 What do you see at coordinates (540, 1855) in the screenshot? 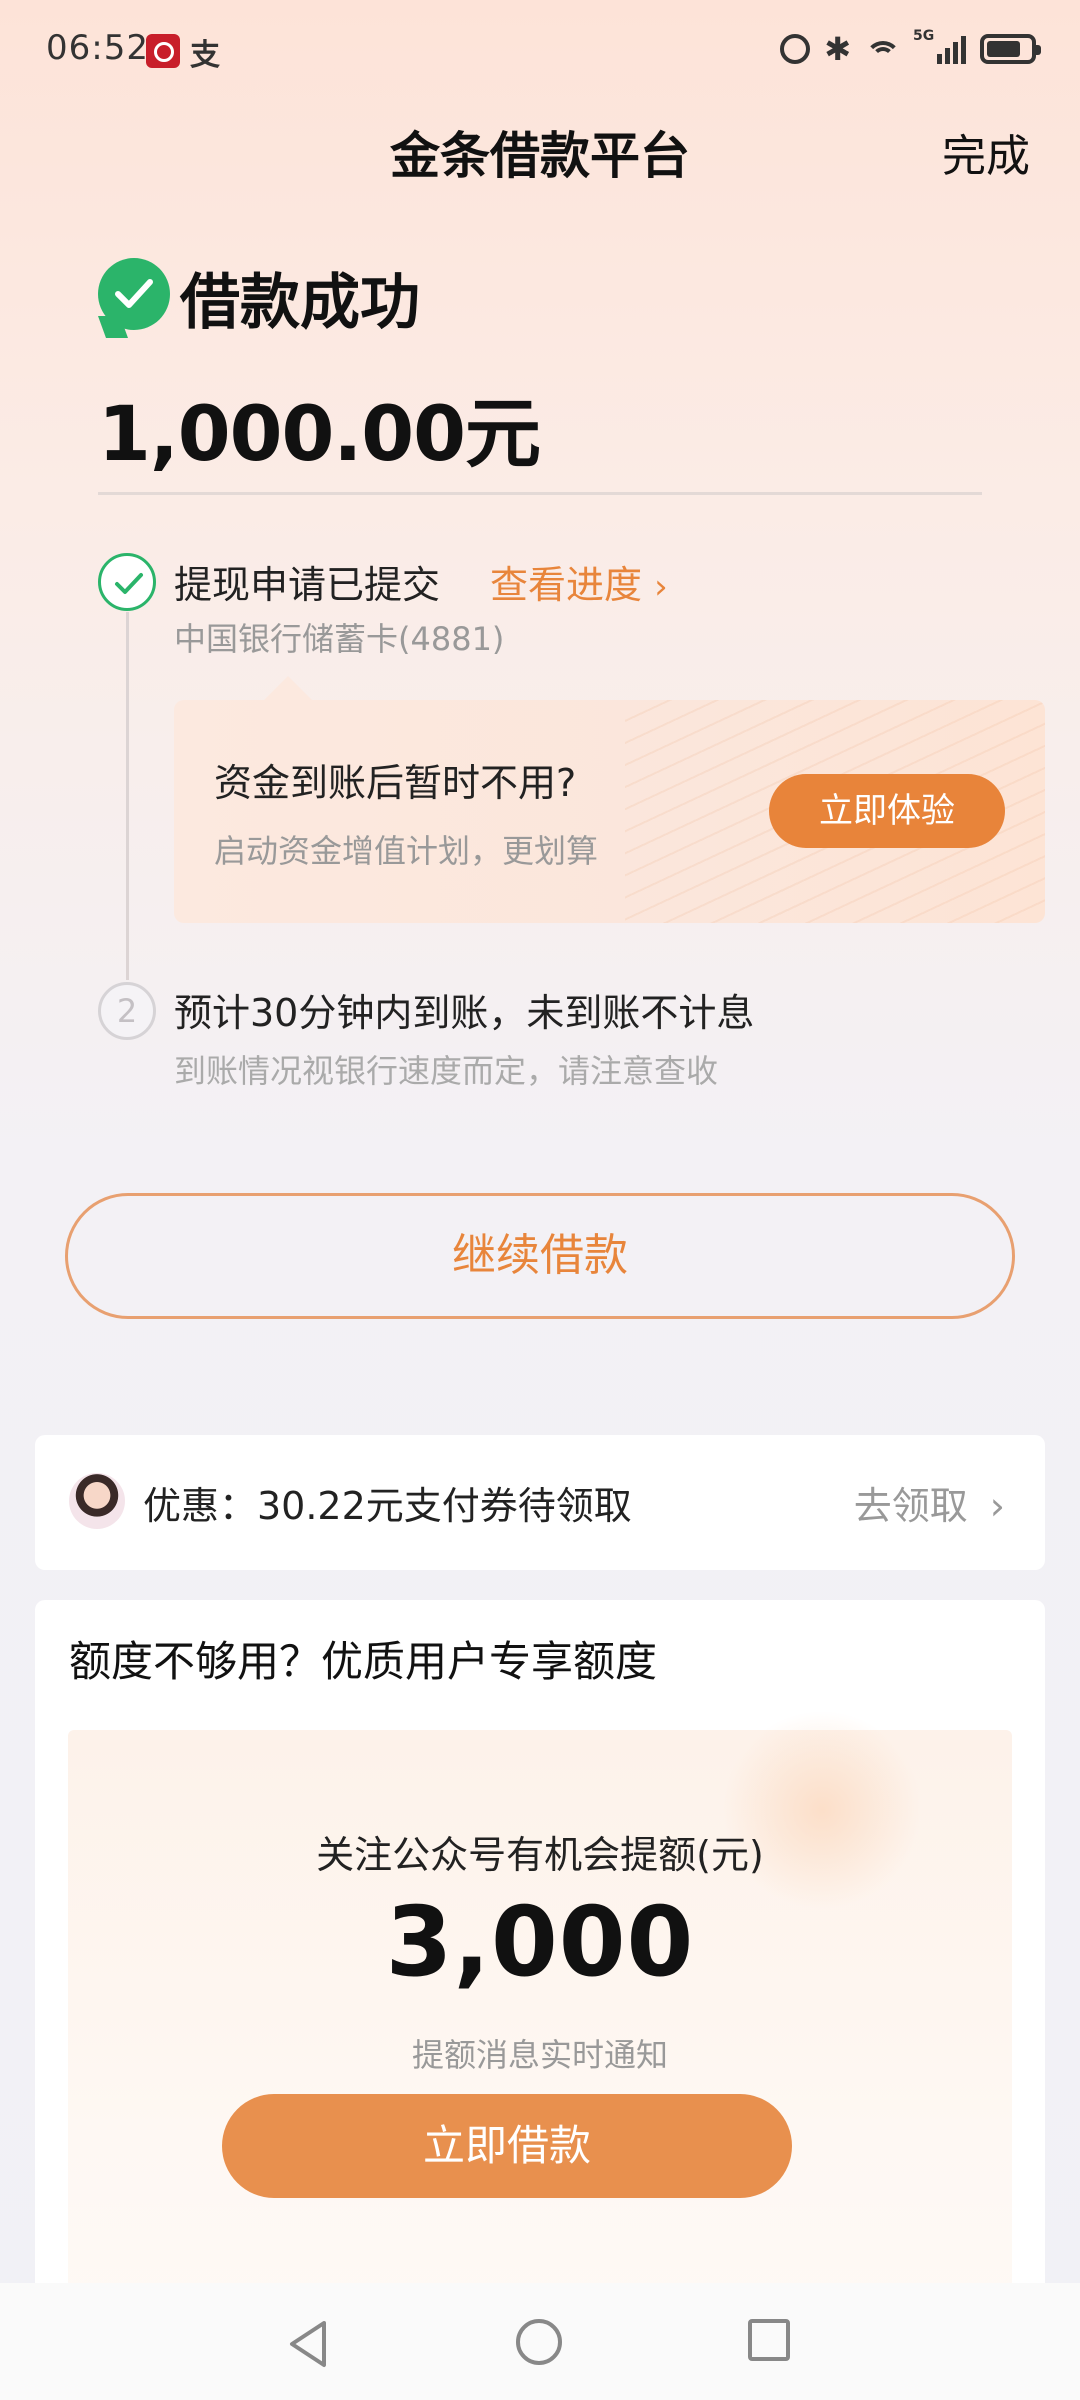
I see `quota-label: 关注公众号有机会提额(元)` at bounding box center [540, 1855].